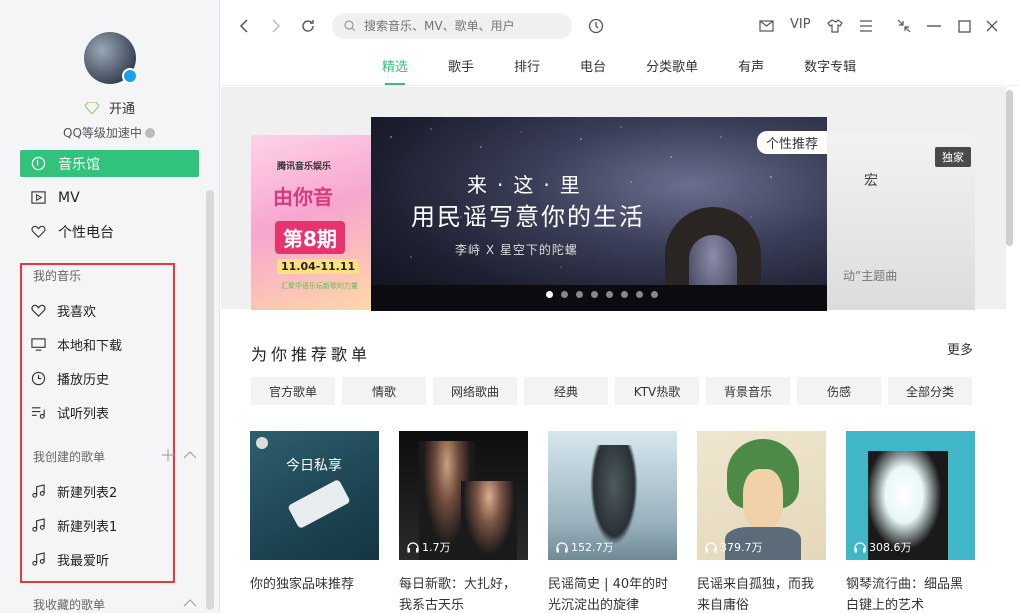 This screenshot has height=613, width=1019. What do you see at coordinates (960, 348) in the screenshot?
I see `recommend-more-link: 更多` at bounding box center [960, 348].